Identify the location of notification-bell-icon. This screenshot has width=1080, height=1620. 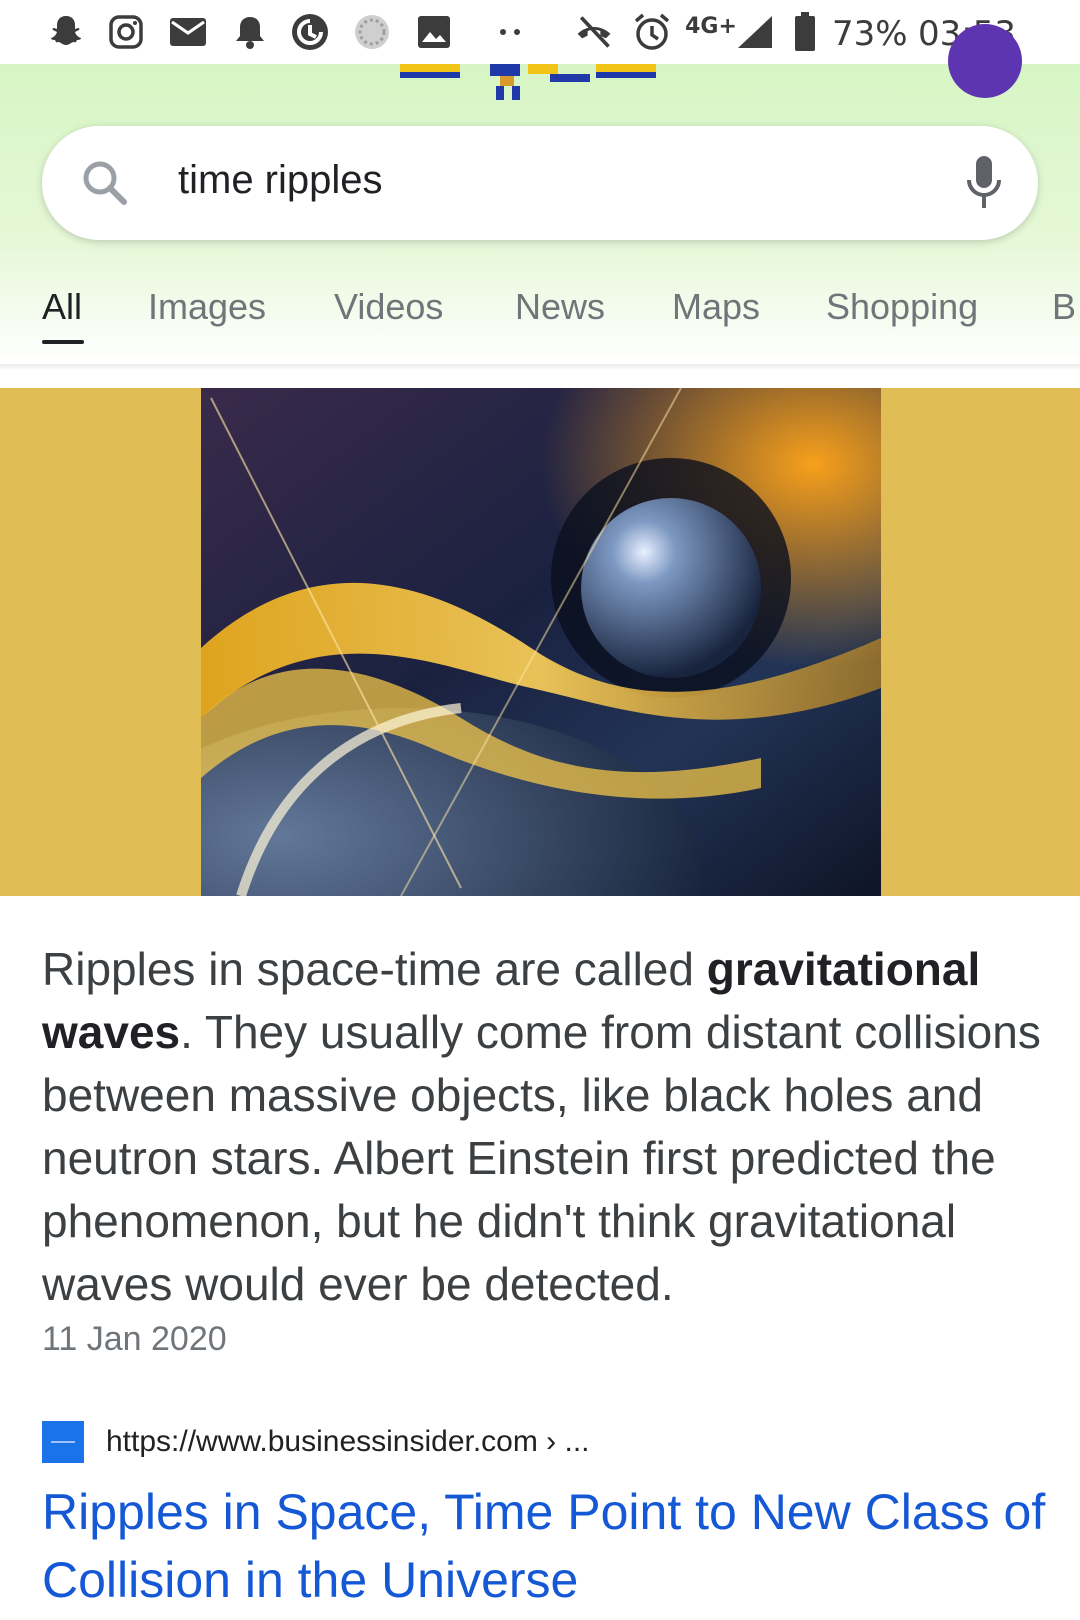
(250, 32).